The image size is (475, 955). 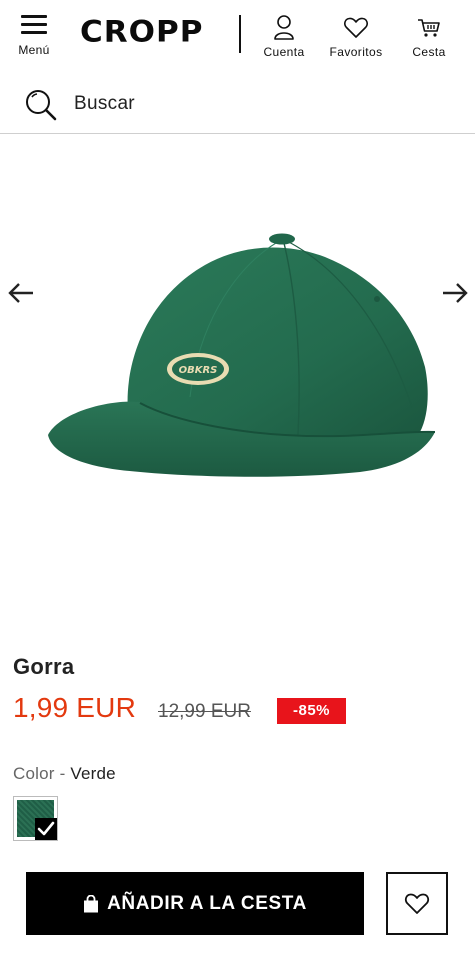 I want to click on site-header: Menú CROPP Cuenta Favoritos Cesta, so click(x=237, y=34).